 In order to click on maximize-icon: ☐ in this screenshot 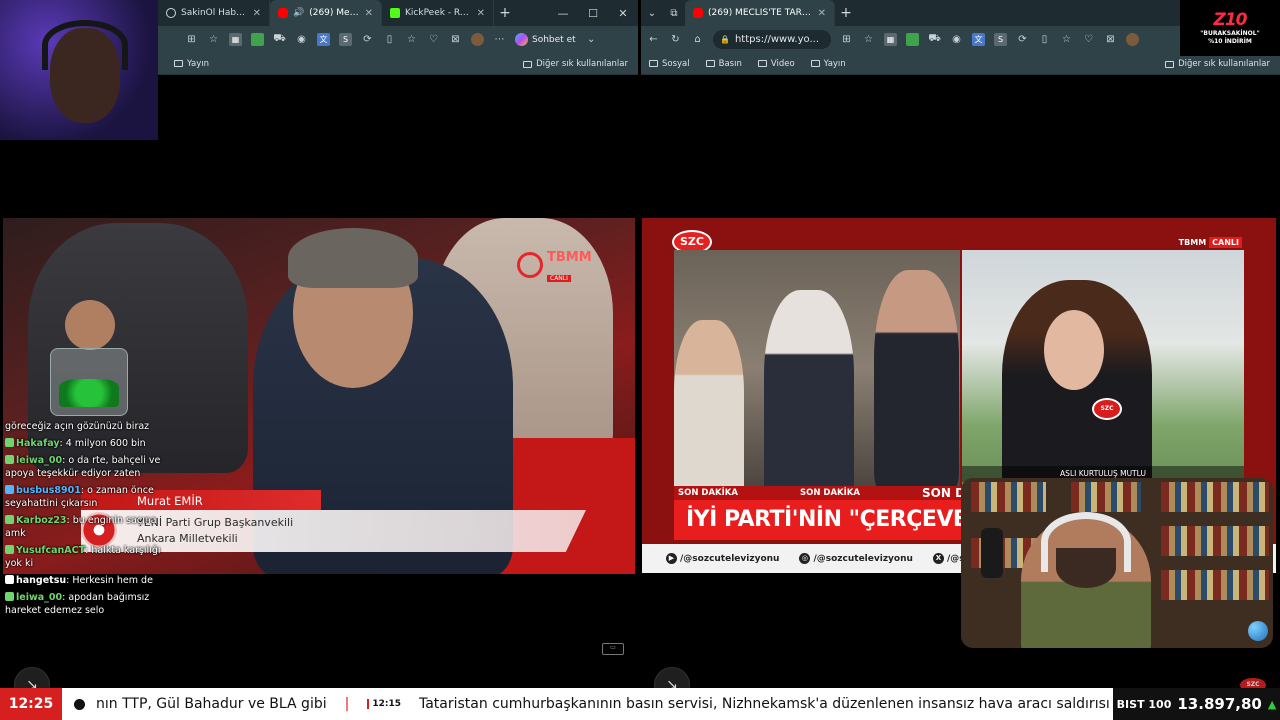, I will do `click(593, 13)`.